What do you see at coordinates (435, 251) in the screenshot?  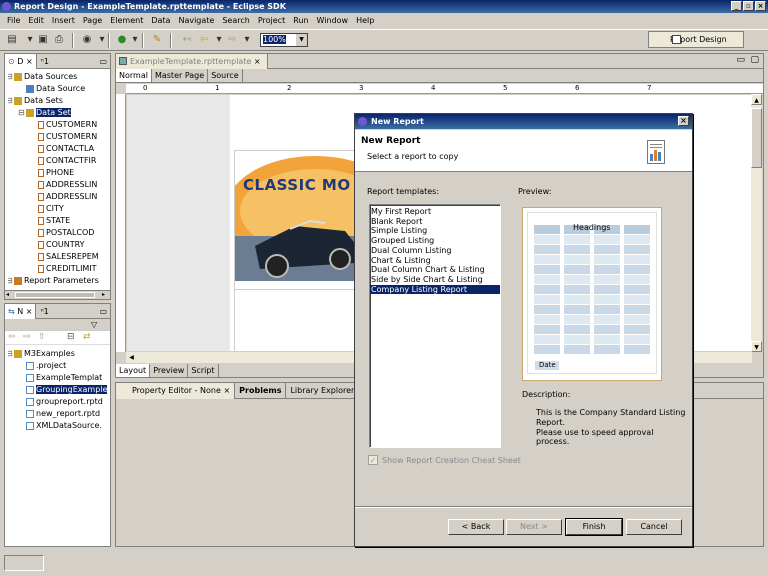 I see `template-item: Dual Column Listing` at bounding box center [435, 251].